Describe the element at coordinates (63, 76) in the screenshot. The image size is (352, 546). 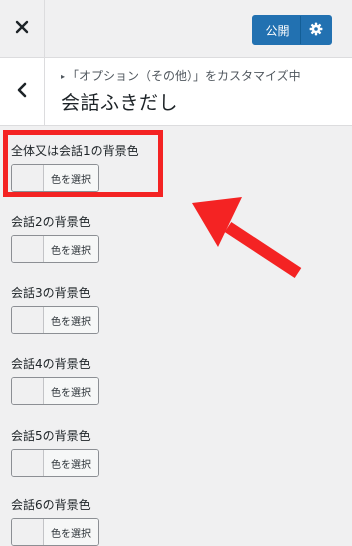
I see `breadcrumb-arrow-icon: ▸` at that location.